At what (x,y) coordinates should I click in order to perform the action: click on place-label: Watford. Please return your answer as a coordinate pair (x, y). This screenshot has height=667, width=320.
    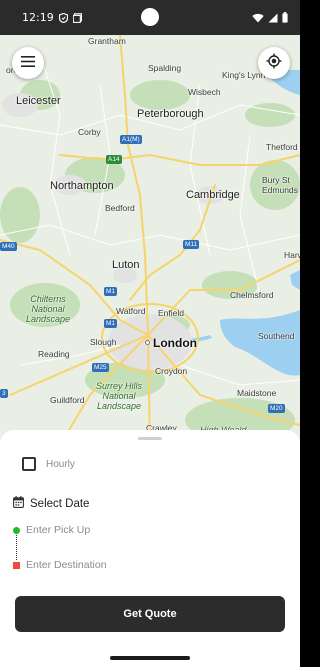
    Looking at the image, I should click on (131, 311).